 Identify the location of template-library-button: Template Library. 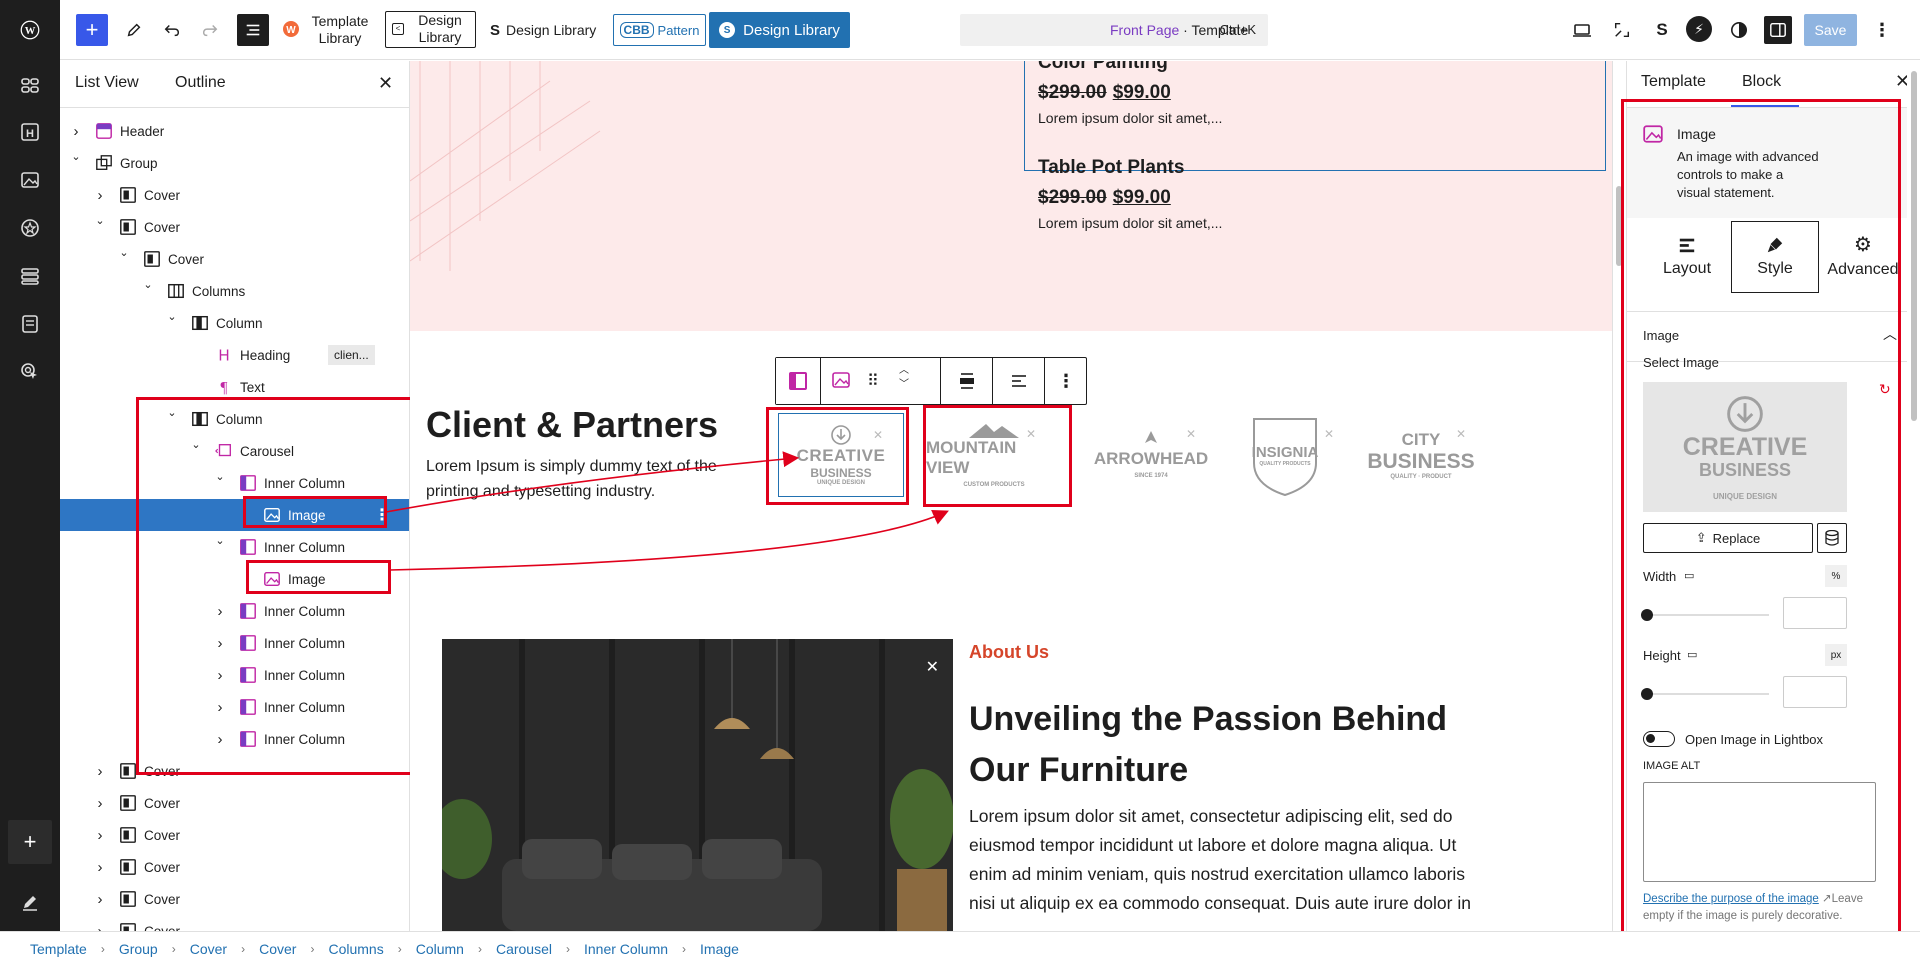
(340, 30).